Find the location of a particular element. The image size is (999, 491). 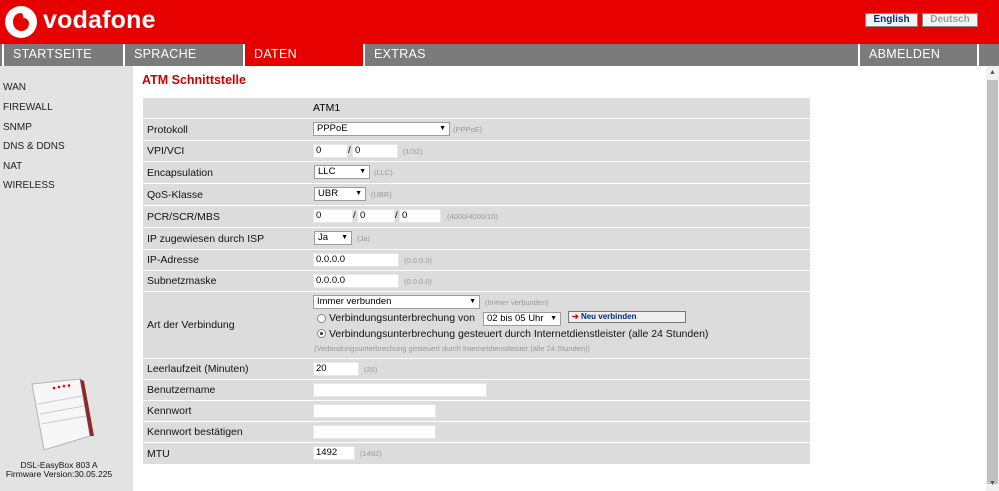

vertical-scrollbar: ▲ ▼ is located at coordinates (992, 278).